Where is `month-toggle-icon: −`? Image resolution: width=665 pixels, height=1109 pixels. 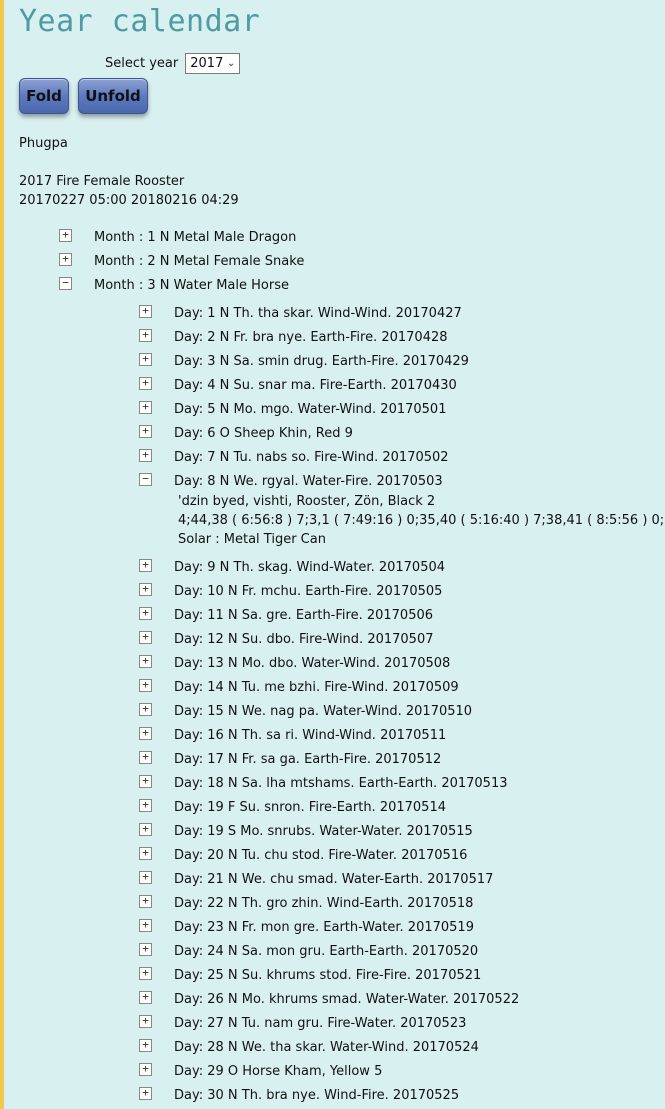 month-toggle-icon: − is located at coordinates (65, 283).